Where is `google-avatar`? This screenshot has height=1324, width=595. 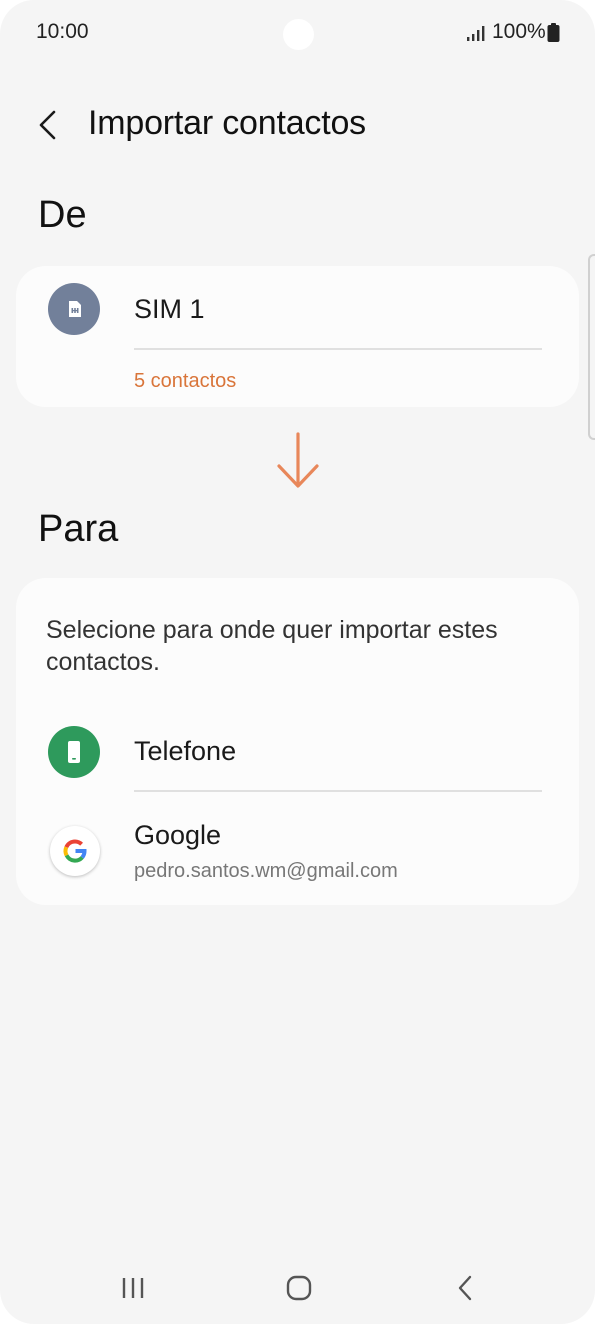 google-avatar is located at coordinates (75, 851).